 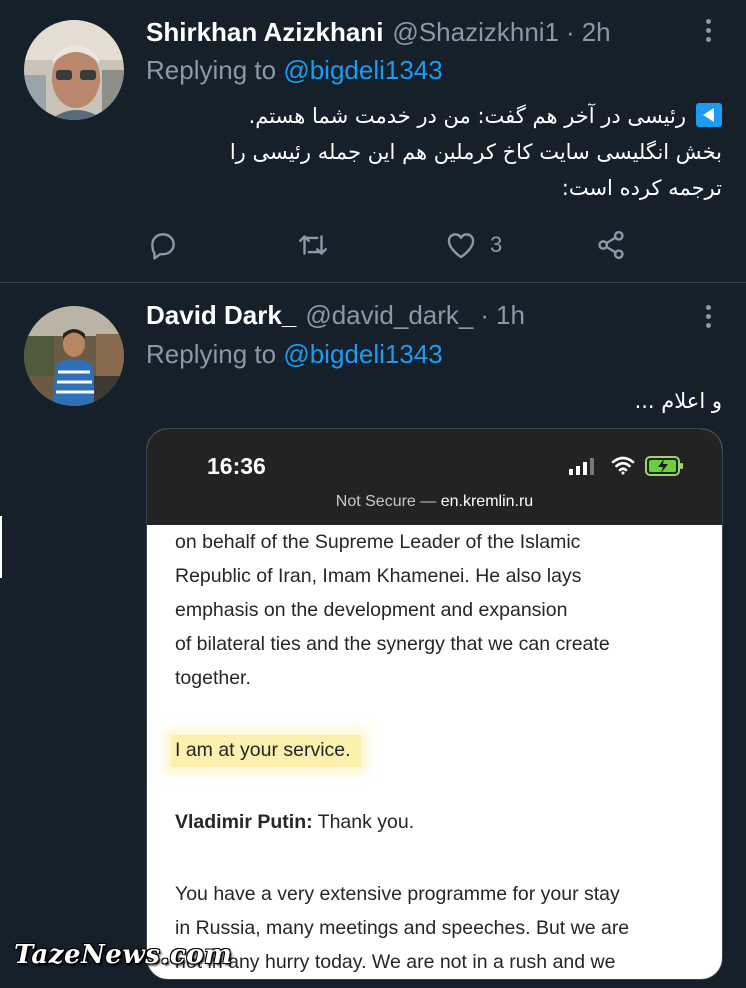 I want to click on reply-button, so click(x=163, y=245).